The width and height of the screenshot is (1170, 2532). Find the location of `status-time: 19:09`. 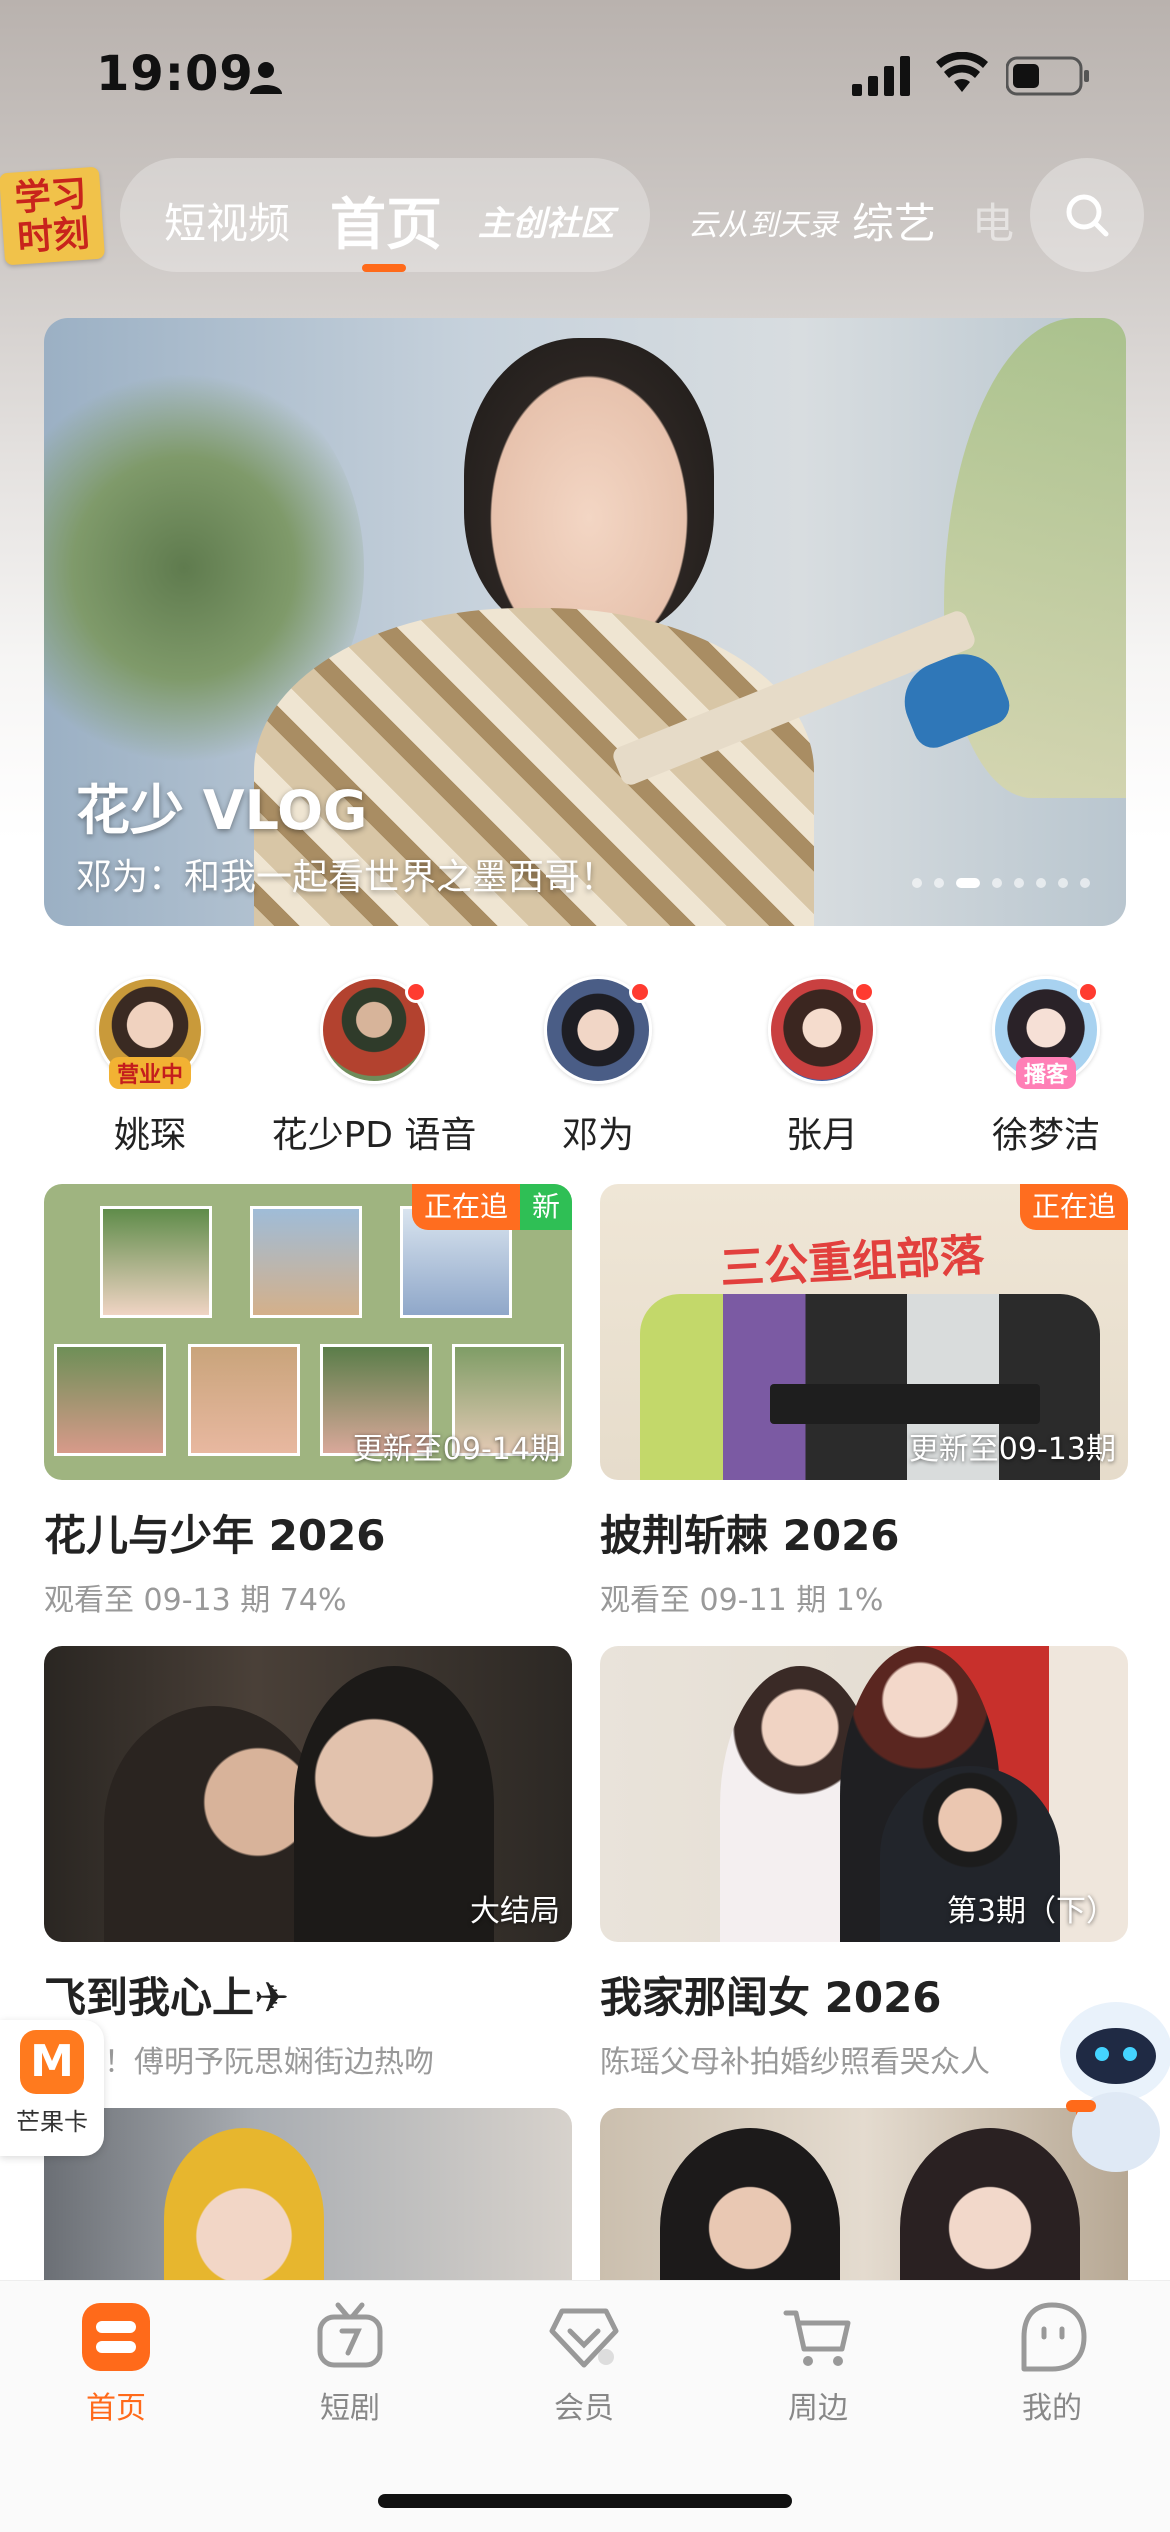

status-time: 19:09 is located at coordinates (175, 74).